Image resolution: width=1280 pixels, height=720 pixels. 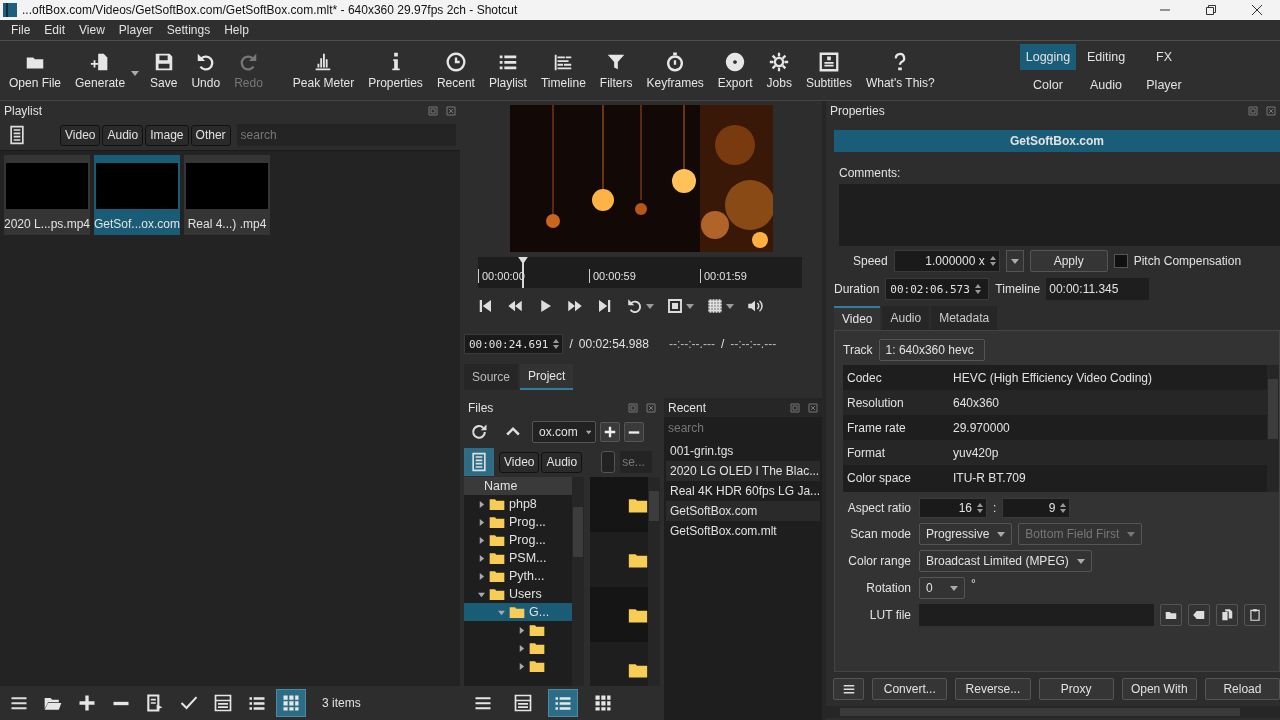 What do you see at coordinates (1106, 84) in the screenshot?
I see `layout-tab: Audio` at bounding box center [1106, 84].